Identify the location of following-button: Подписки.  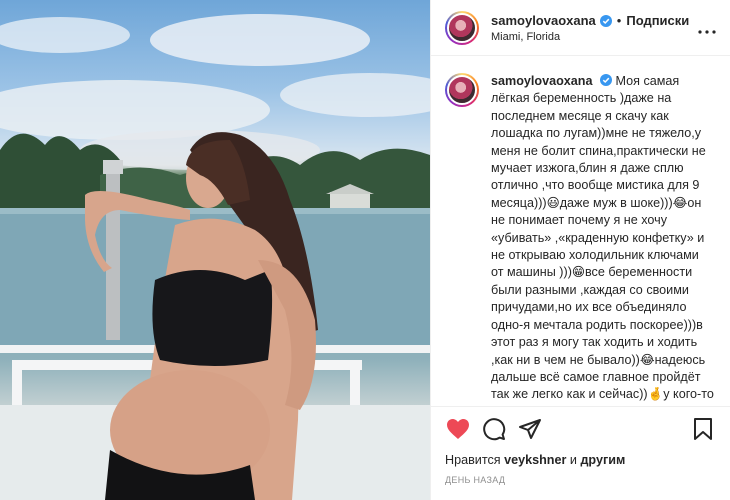
(657, 20).